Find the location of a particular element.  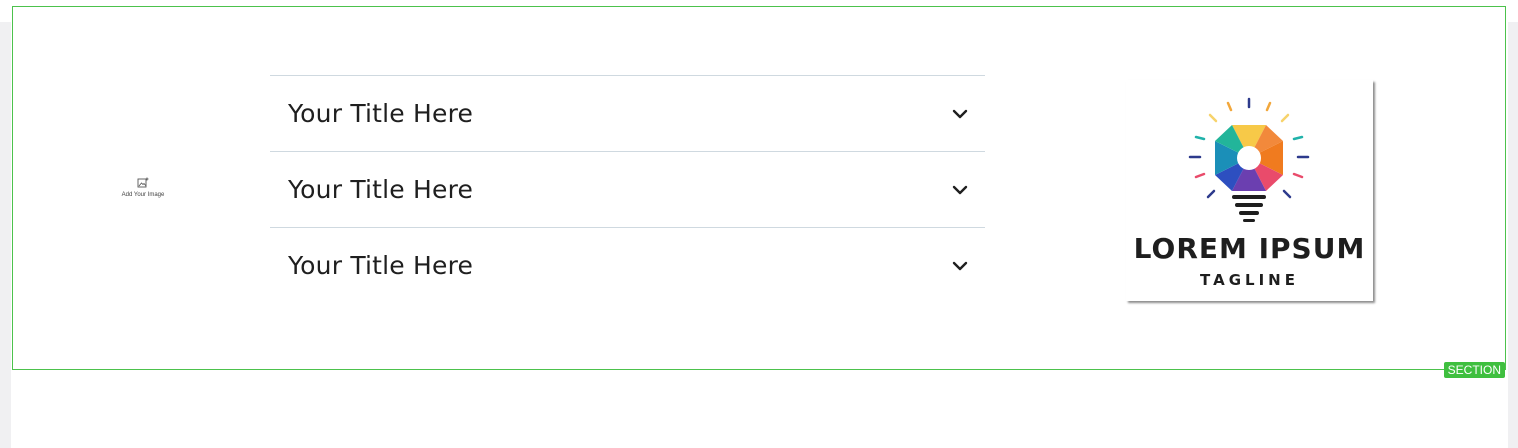

section-badge: SECTION is located at coordinates (1474, 370).